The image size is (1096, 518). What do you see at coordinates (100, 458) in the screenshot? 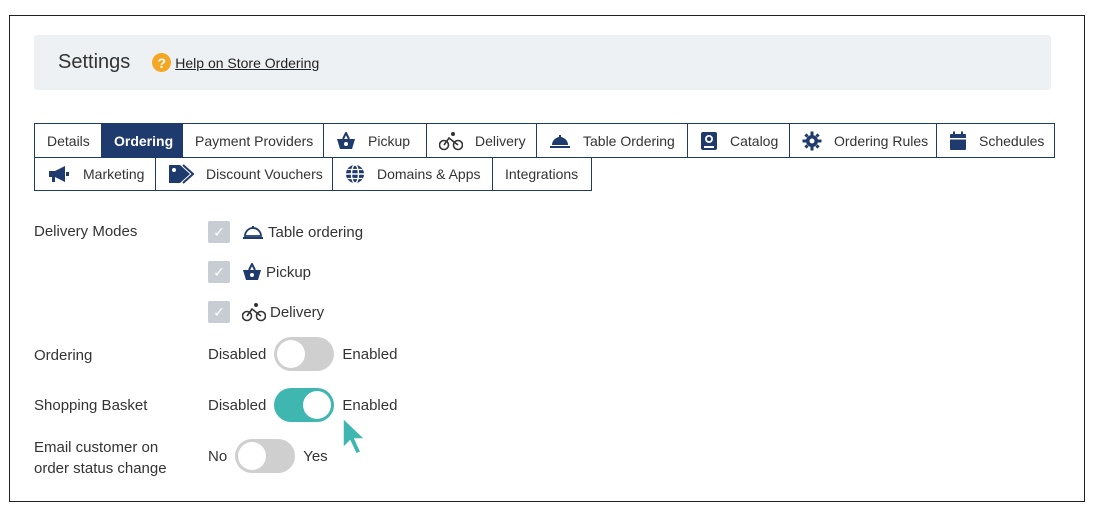
I see `email-customer-label: Email customer on order status change` at bounding box center [100, 458].